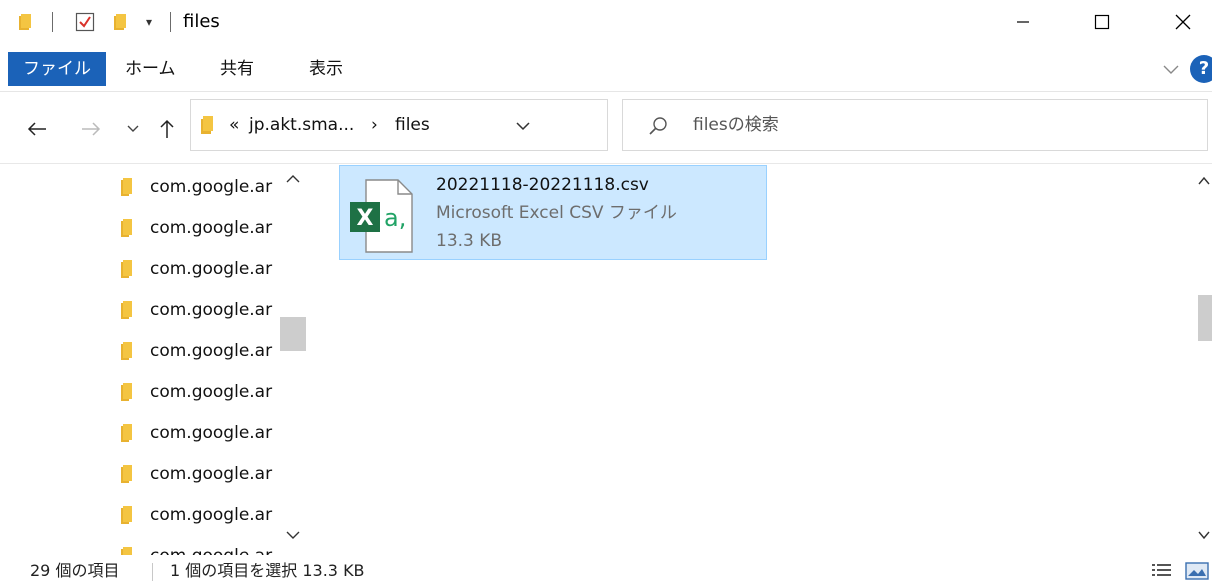  I want to click on properties-check-icon, so click(85, 22).